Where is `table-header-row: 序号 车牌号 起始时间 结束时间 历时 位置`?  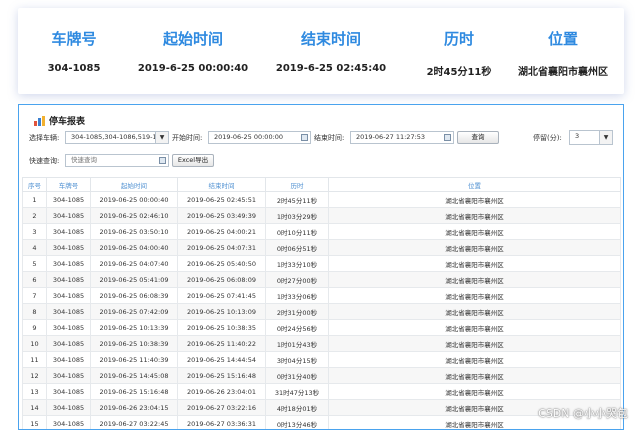
table-header-row: 序号 车牌号 起始时间 结束时间 历时 位置 is located at coordinates (321, 184).